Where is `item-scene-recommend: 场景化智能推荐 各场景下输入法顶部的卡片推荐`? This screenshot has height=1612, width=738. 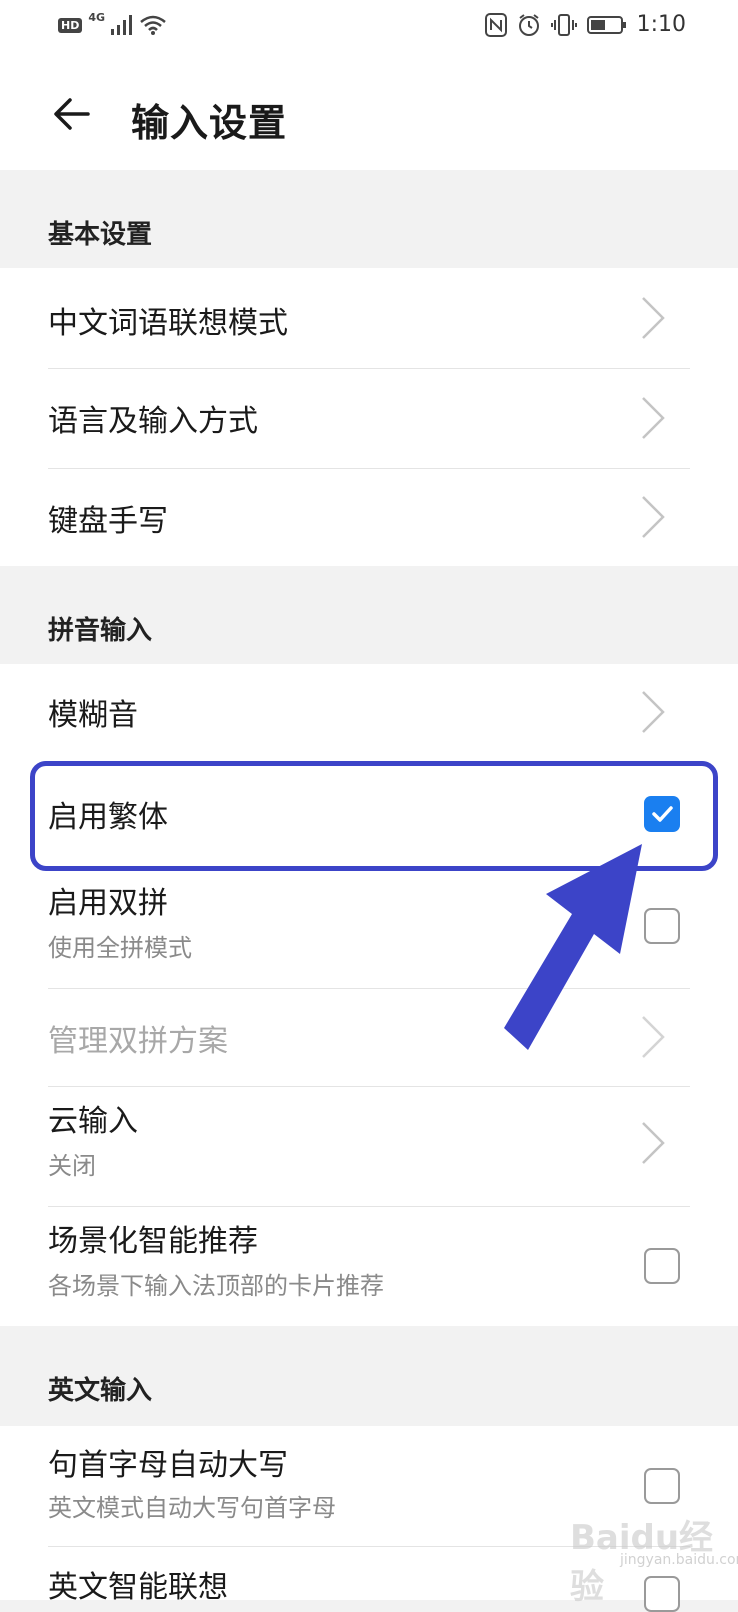
item-scene-recommend: 场景化智能推荐 各场景下输入法顶部的卡片推荐 is located at coordinates (369, 1266).